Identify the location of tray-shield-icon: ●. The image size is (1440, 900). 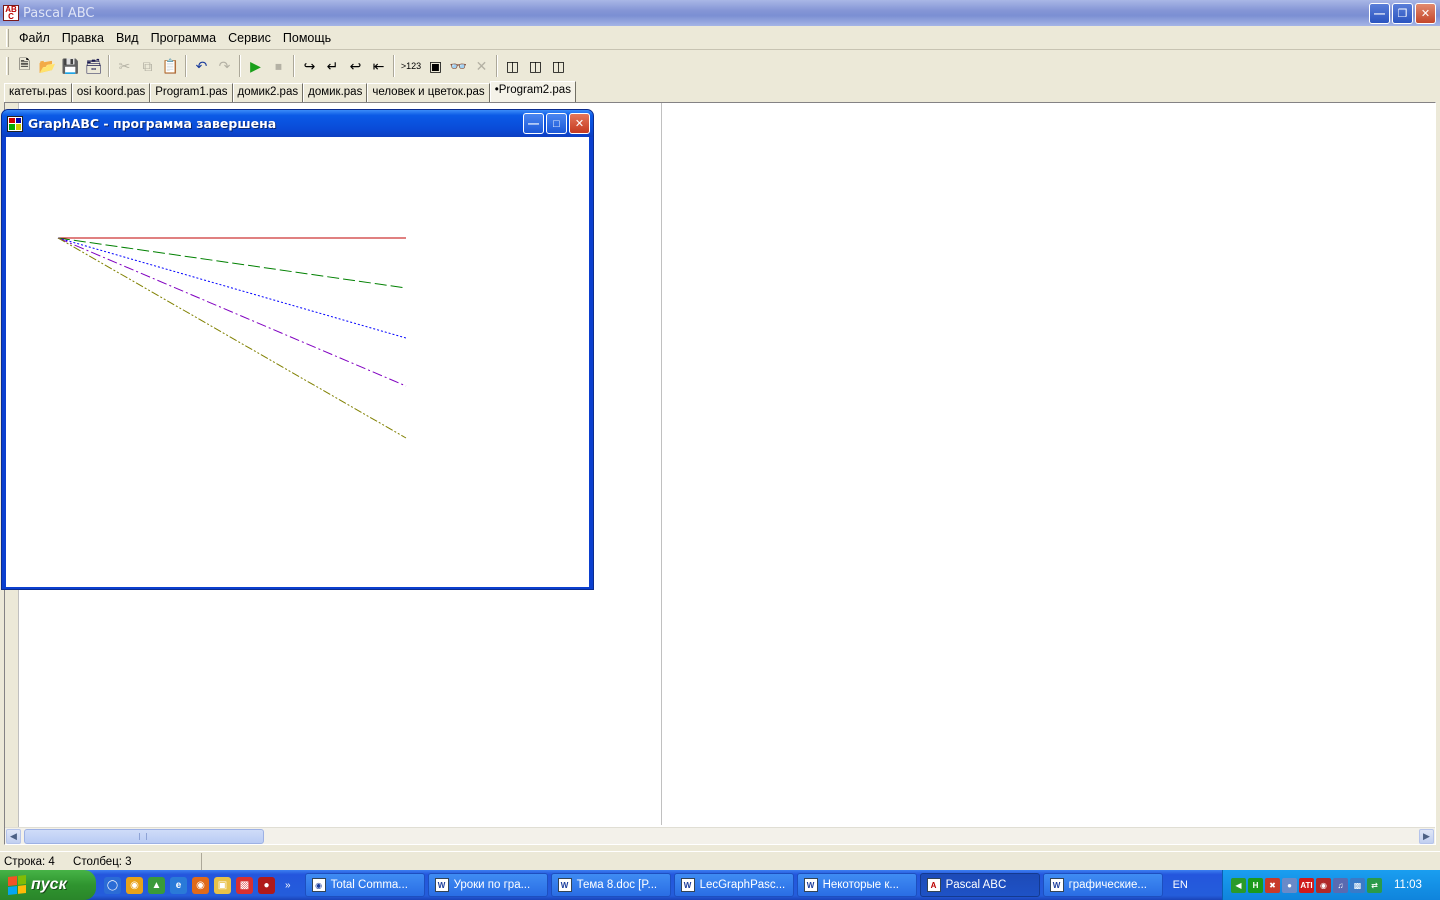
(1289, 885).